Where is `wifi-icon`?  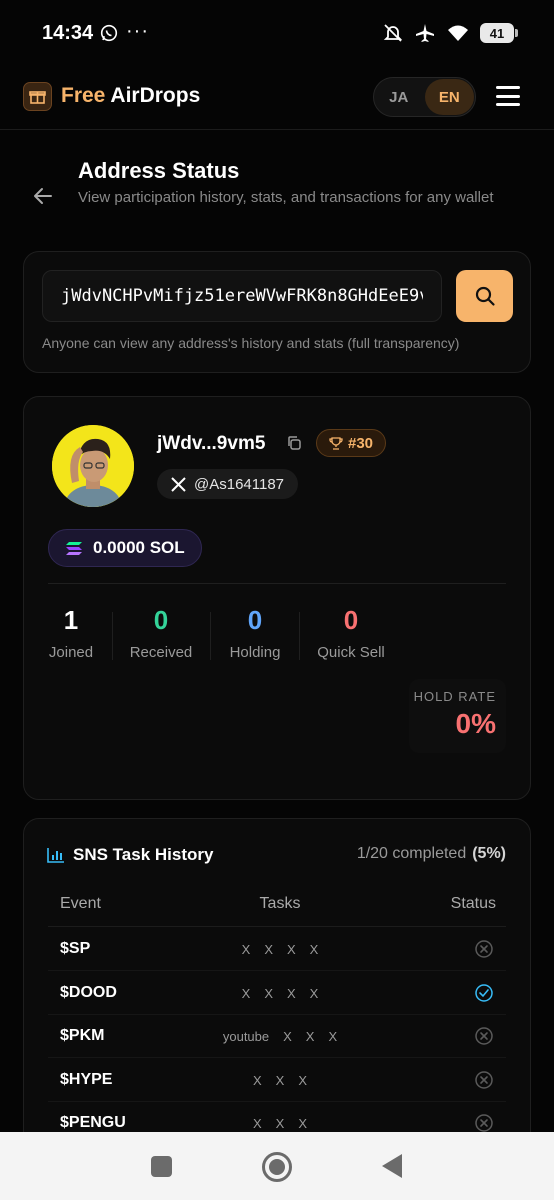 wifi-icon is located at coordinates (458, 33).